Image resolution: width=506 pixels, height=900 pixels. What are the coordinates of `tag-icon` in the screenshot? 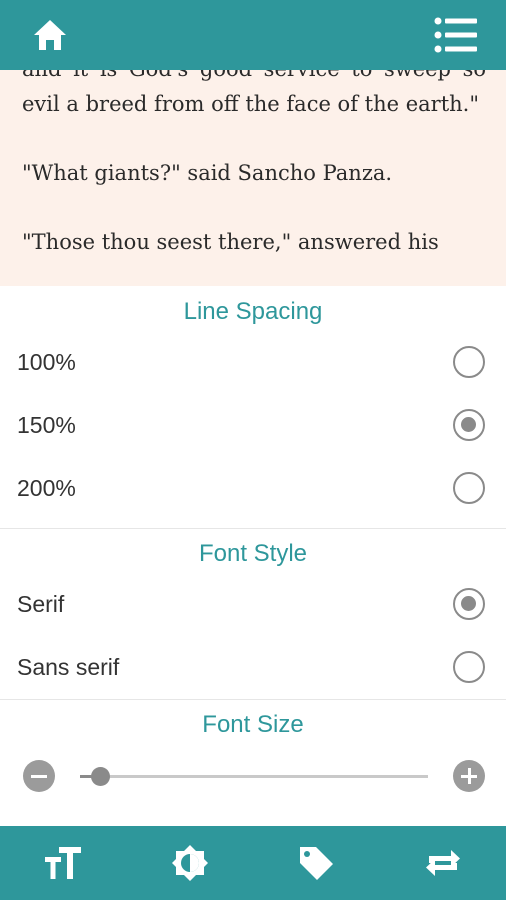 It's located at (316, 863).